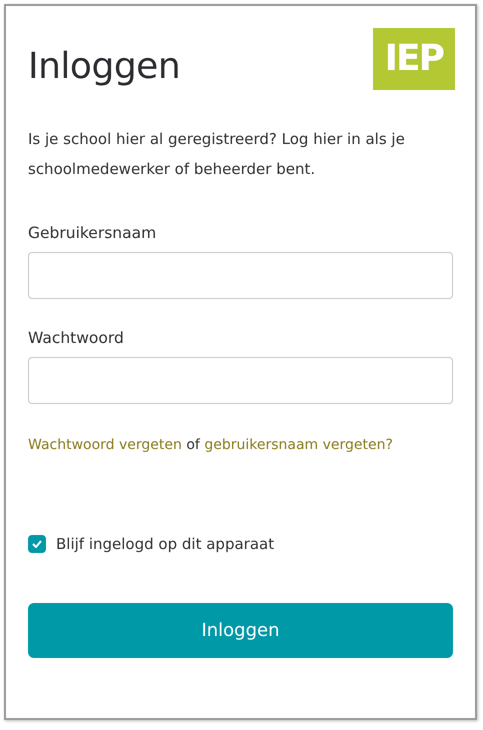 The width and height of the screenshot is (483, 730). I want to click on link: Wachtwoord vergeten, so click(105, 445).